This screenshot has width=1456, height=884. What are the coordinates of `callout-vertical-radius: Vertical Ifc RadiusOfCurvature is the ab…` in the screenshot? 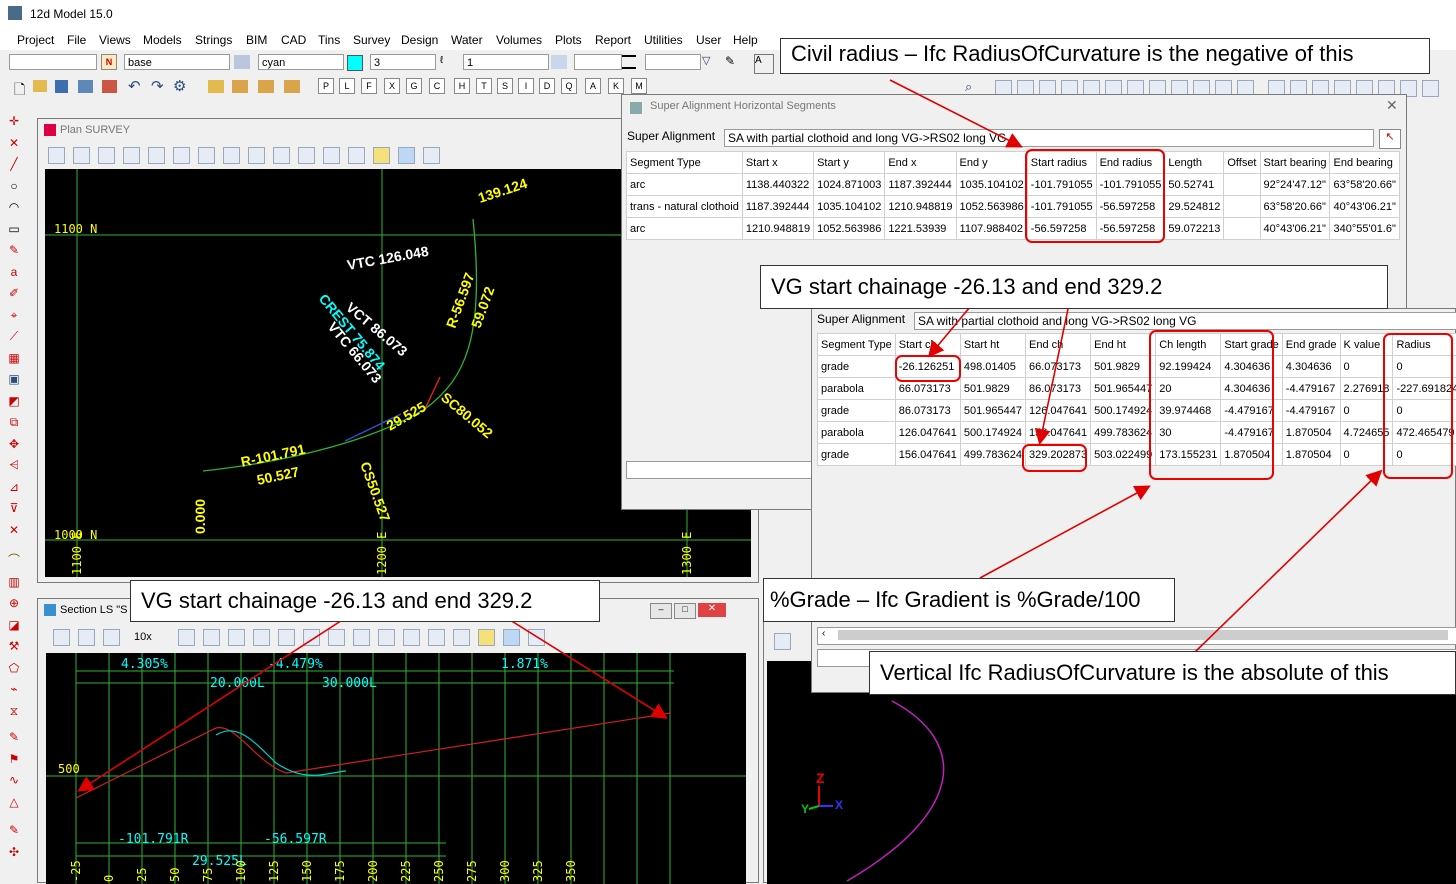 It's located at (1162, 673).